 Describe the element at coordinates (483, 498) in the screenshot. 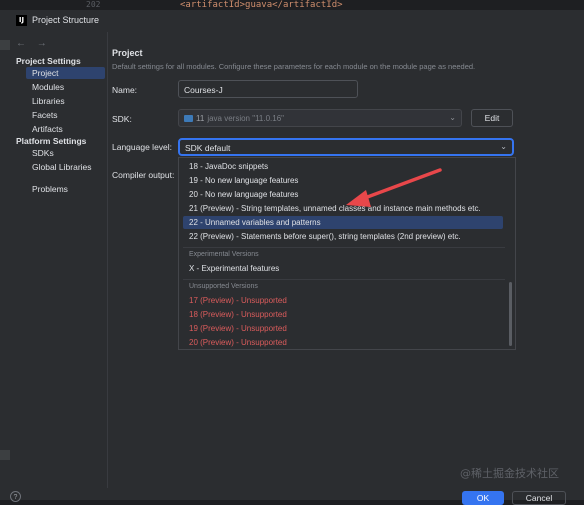

I see `ok-button: OK` at that location.